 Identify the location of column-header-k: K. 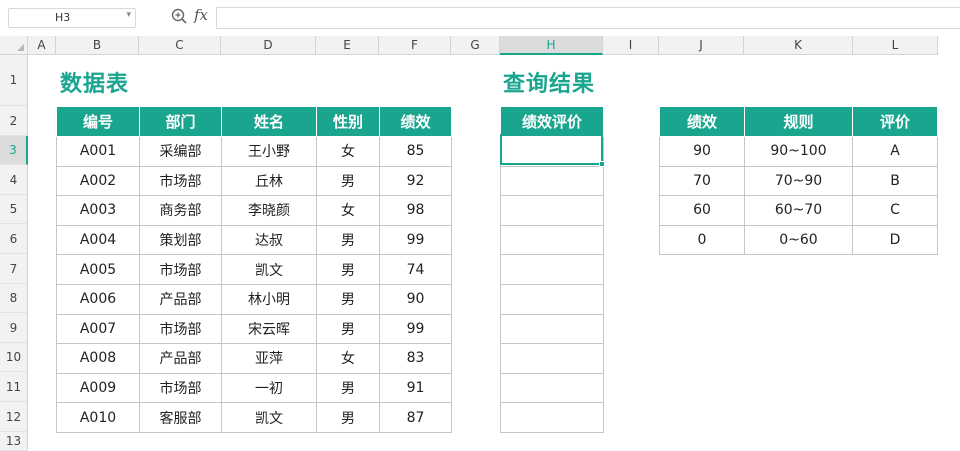
(798, 45).